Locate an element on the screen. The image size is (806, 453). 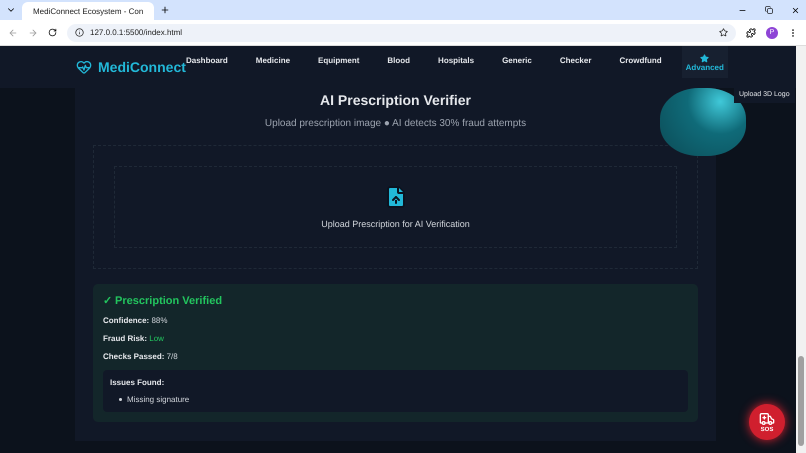
issue-item: Missing signature is located at coordinates (158, 399).